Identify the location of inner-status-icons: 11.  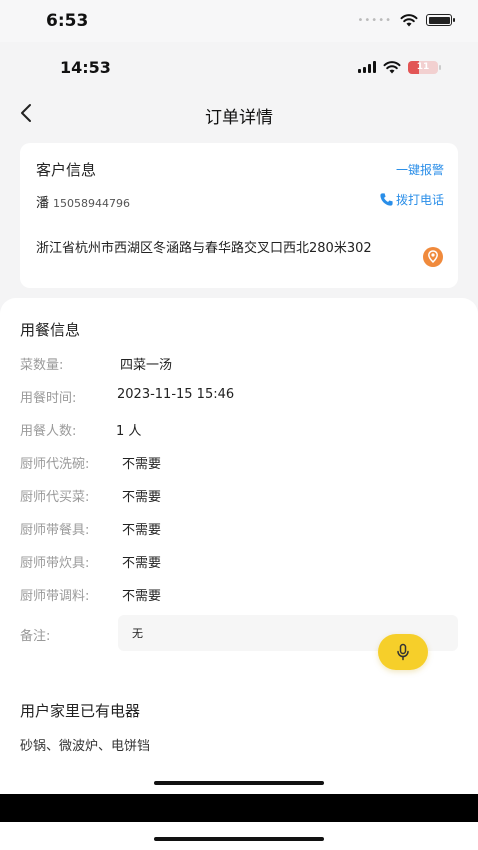
(399, 67).